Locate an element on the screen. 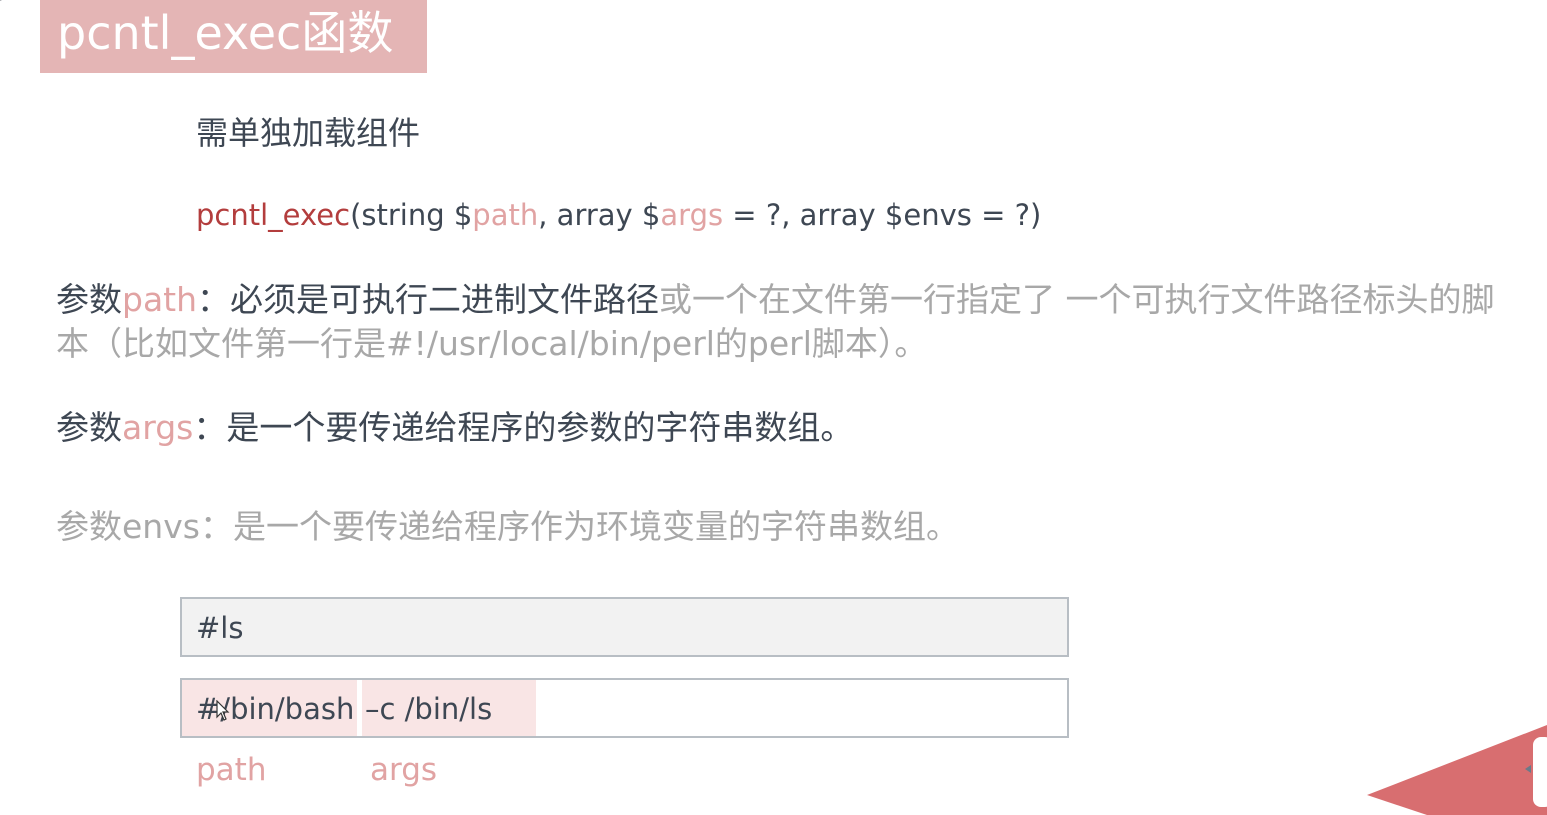  param-path-desc-strong: ：必须是可执行二进制文件路径 is located at coordinates (428, 299).